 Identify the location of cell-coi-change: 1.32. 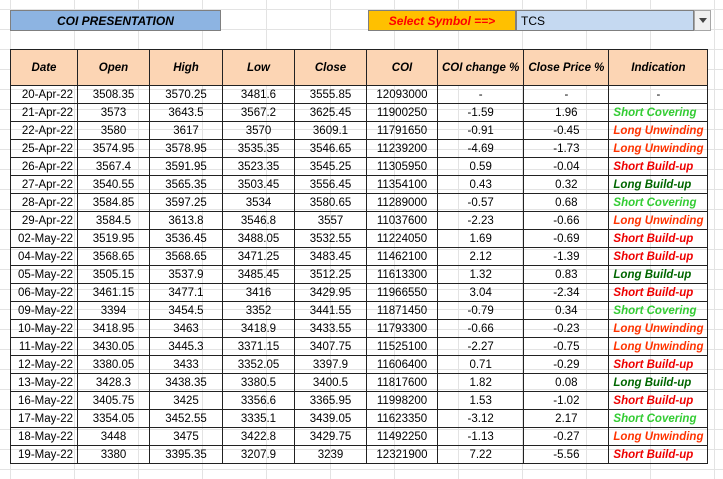
(480, 274).